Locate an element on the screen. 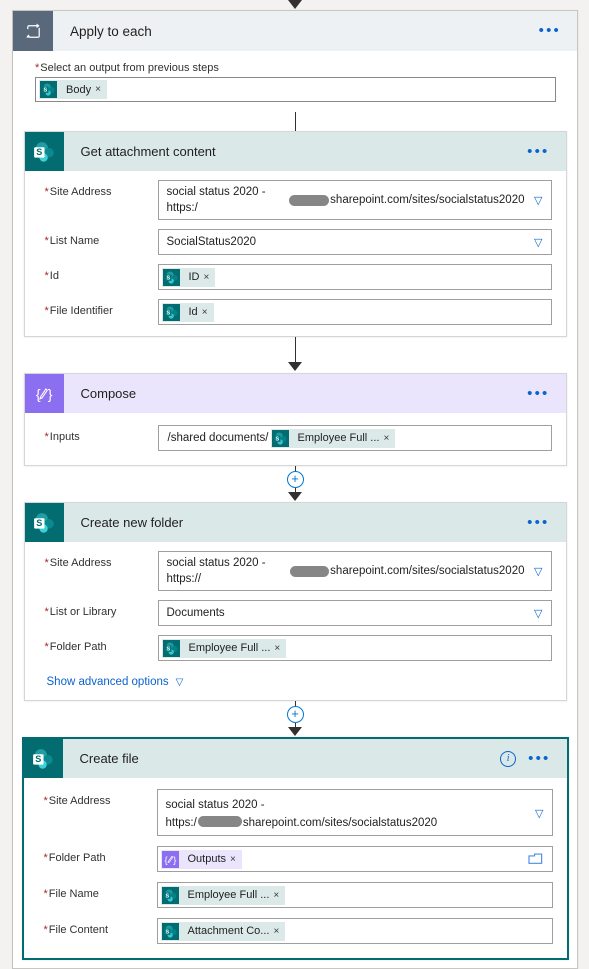 The width and height of the screenshot is (589, 969). field-control: S Id × is located at coordinates (354, 312).